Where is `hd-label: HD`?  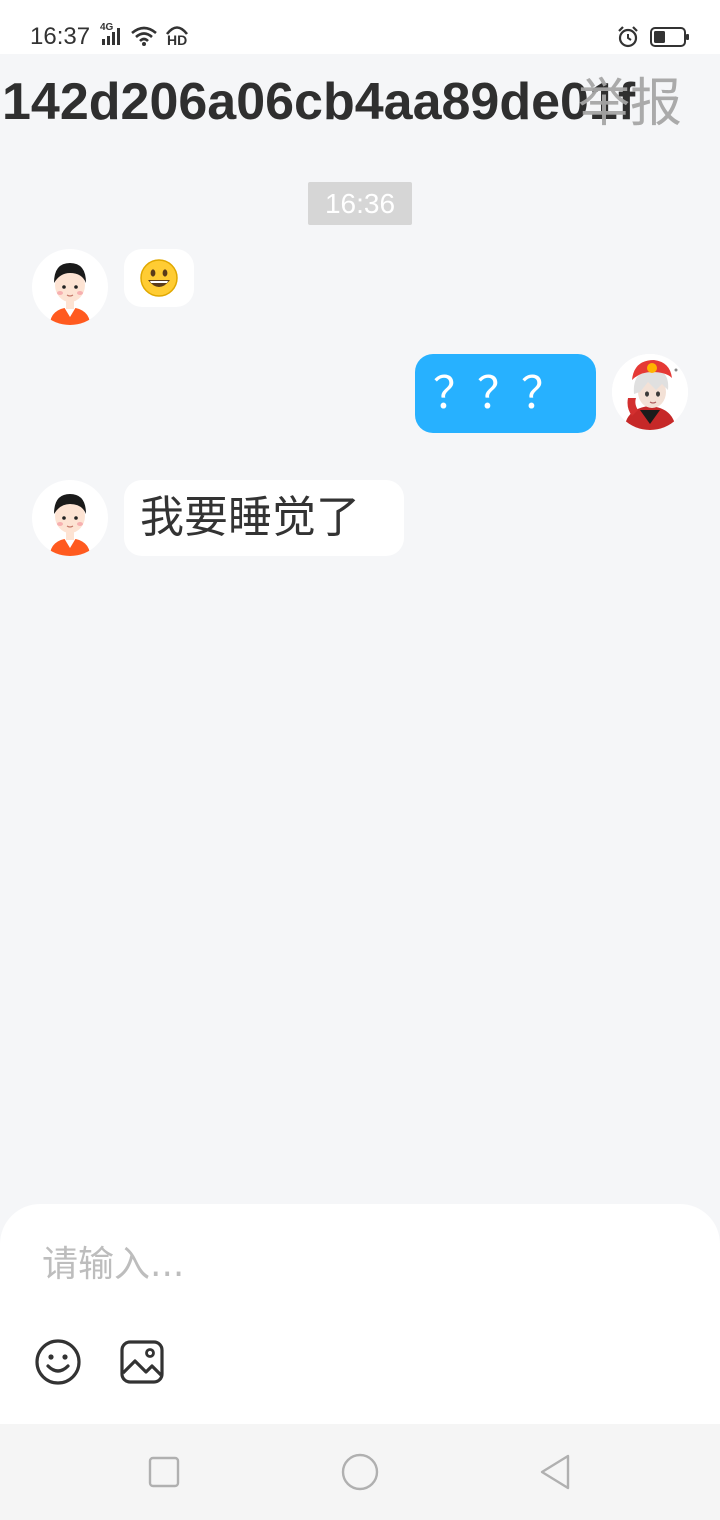 hd-label: HD is located at coordinates (177, 40).